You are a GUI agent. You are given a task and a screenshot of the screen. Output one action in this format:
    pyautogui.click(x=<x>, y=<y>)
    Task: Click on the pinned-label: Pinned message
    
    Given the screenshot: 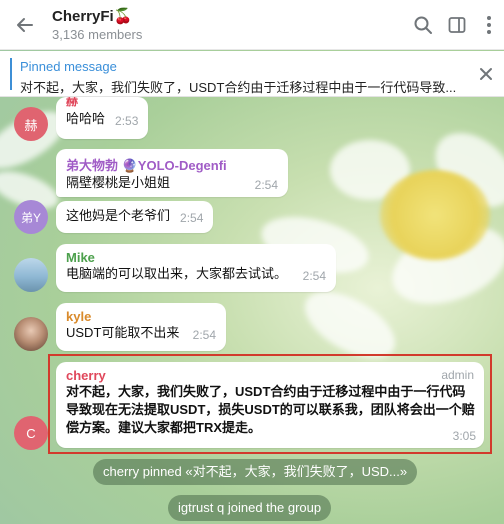 What is the action you would take?
    pyautogui.click(x=68, y=66)
    